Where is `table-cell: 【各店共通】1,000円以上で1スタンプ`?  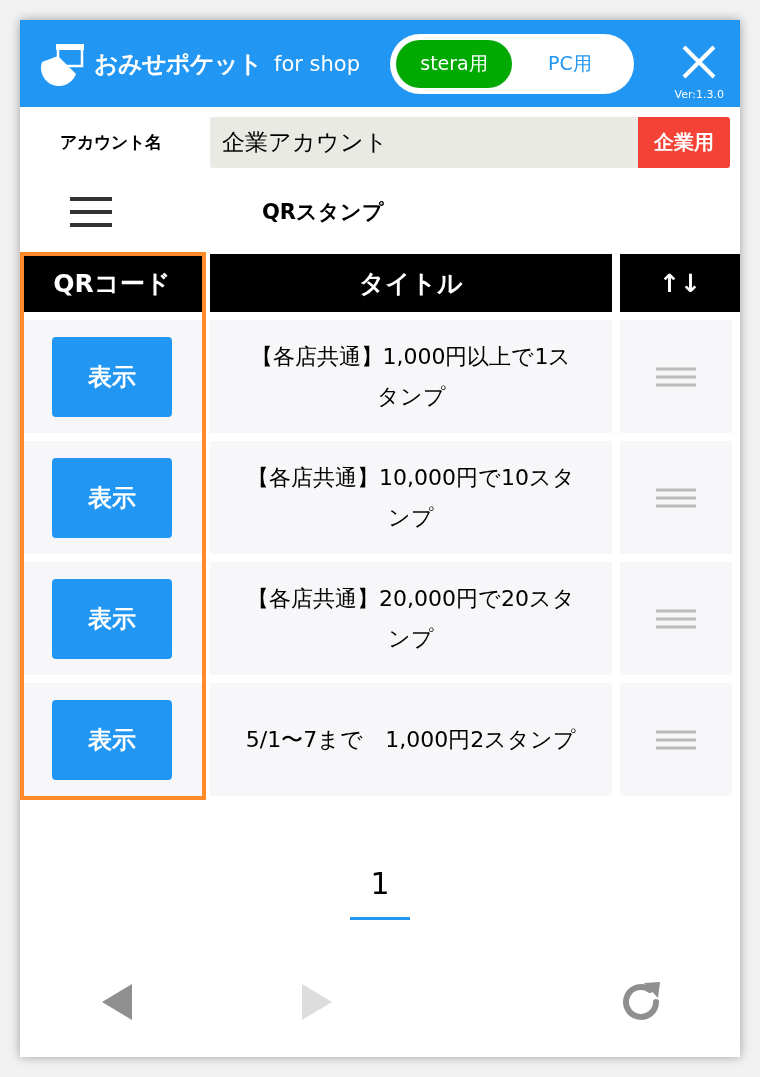
table-cell: 【各店共通】1,000円以上で1スタンプ is located at coordinates (411, 376).